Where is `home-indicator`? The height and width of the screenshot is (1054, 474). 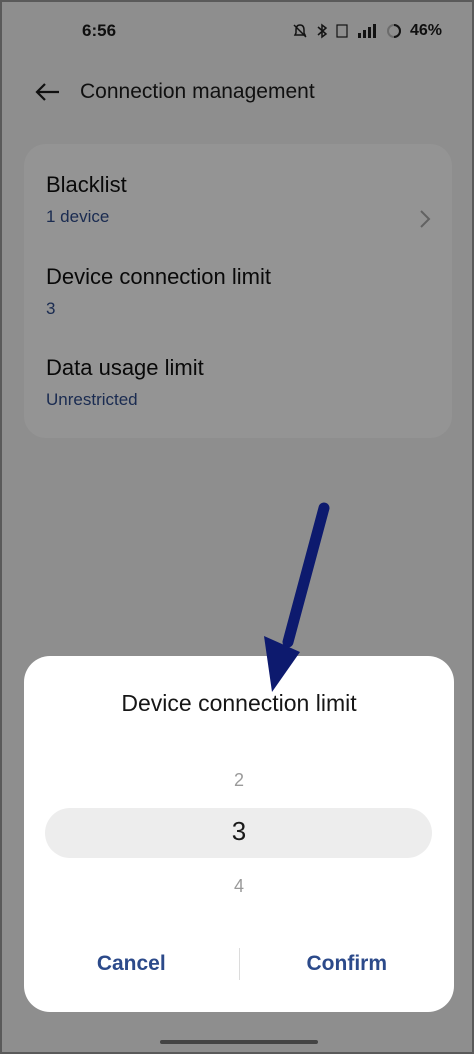
home-indicator is located at coordinates (239, 1042).